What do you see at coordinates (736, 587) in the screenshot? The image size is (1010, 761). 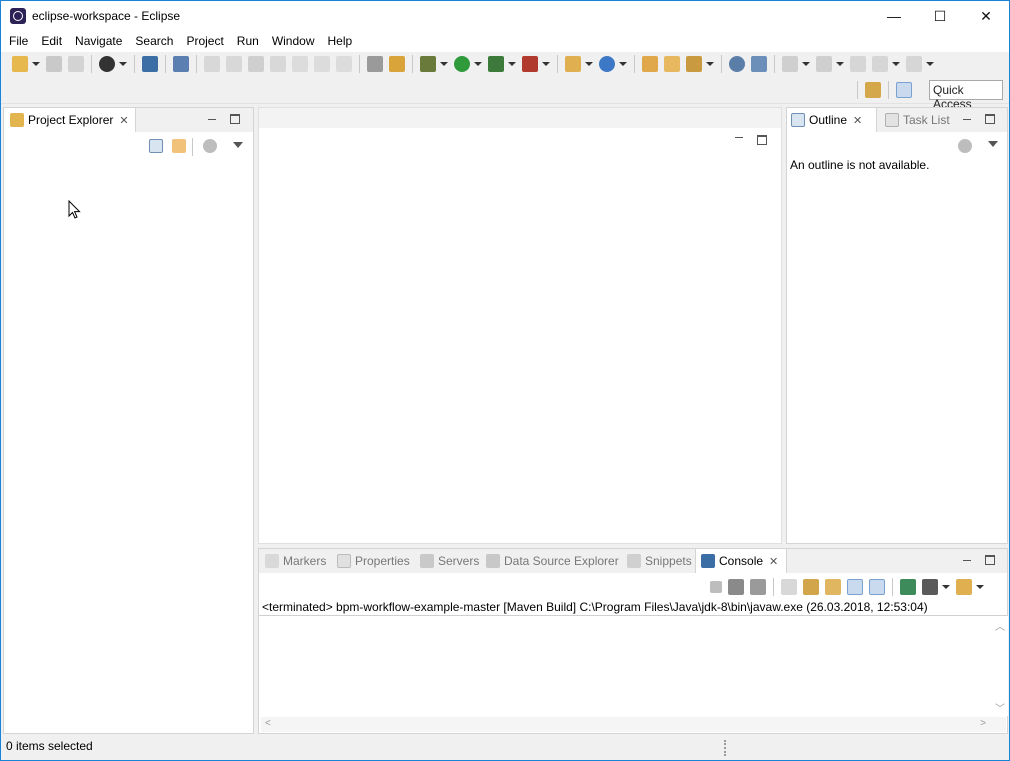 I see `remove-launch-icon` at bounding box center [736, 587].